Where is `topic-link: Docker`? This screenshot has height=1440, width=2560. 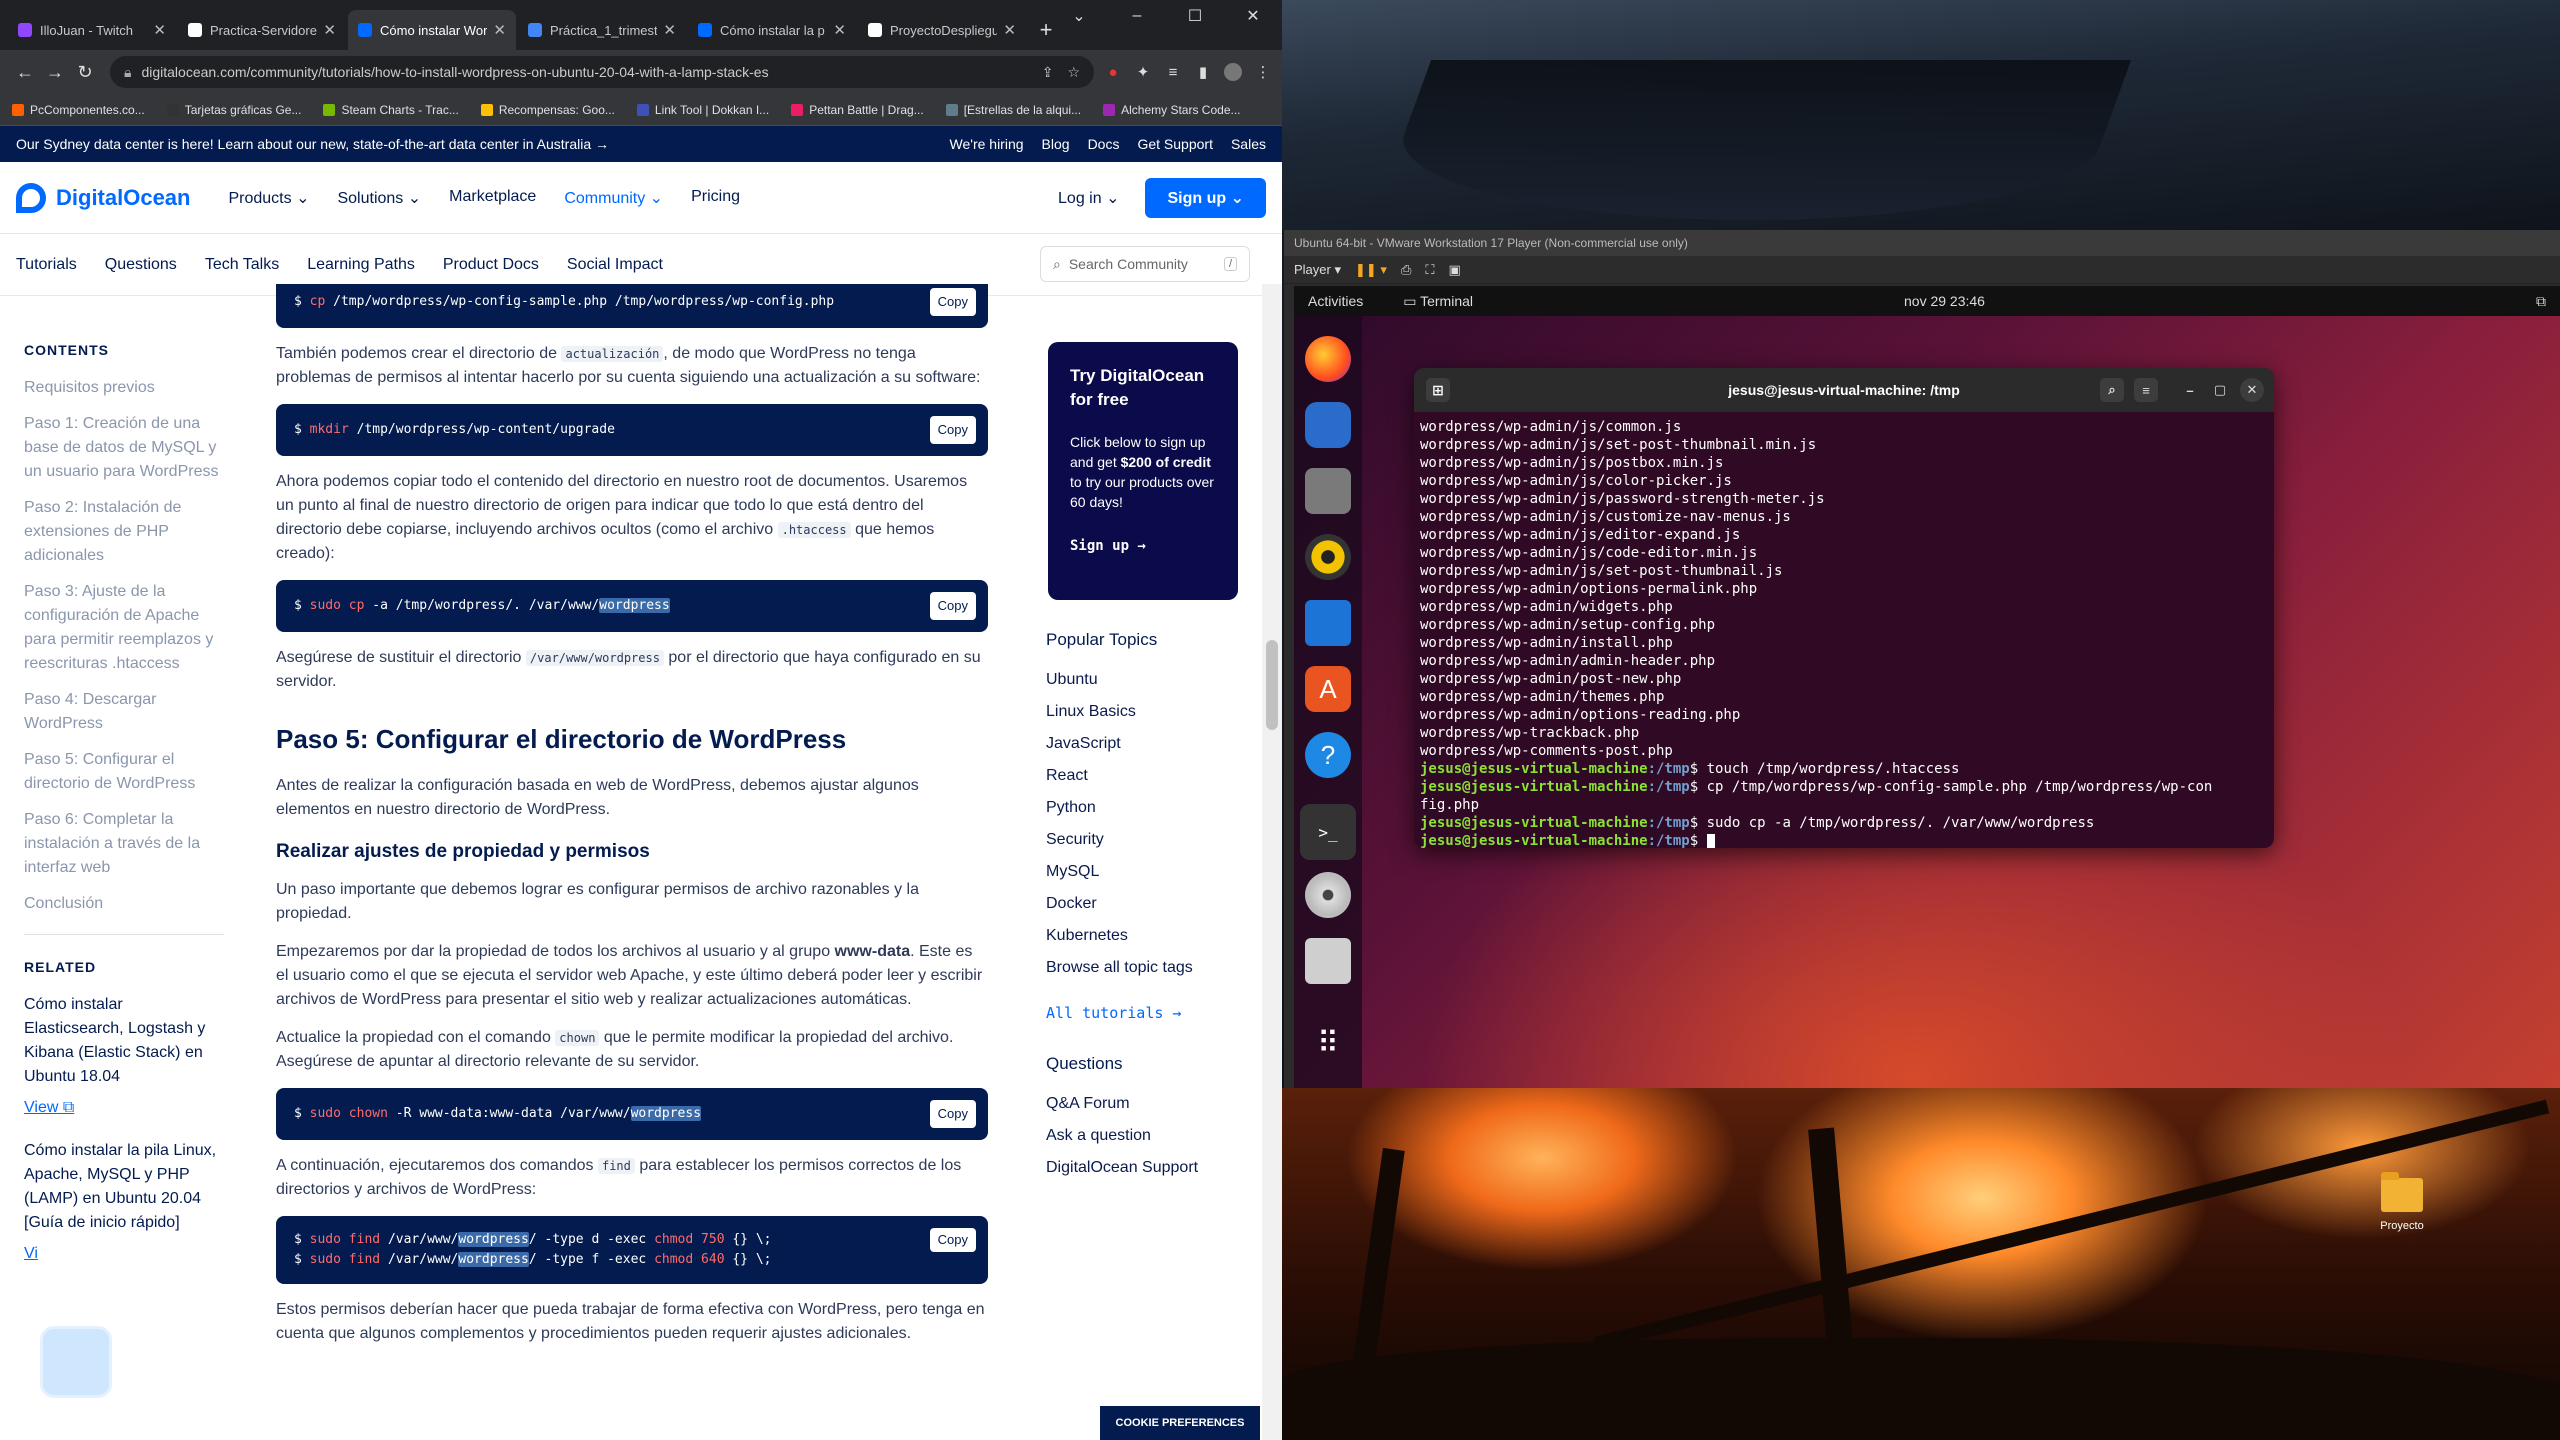
topic-link: Docker is located at coordinates (1154, 904).